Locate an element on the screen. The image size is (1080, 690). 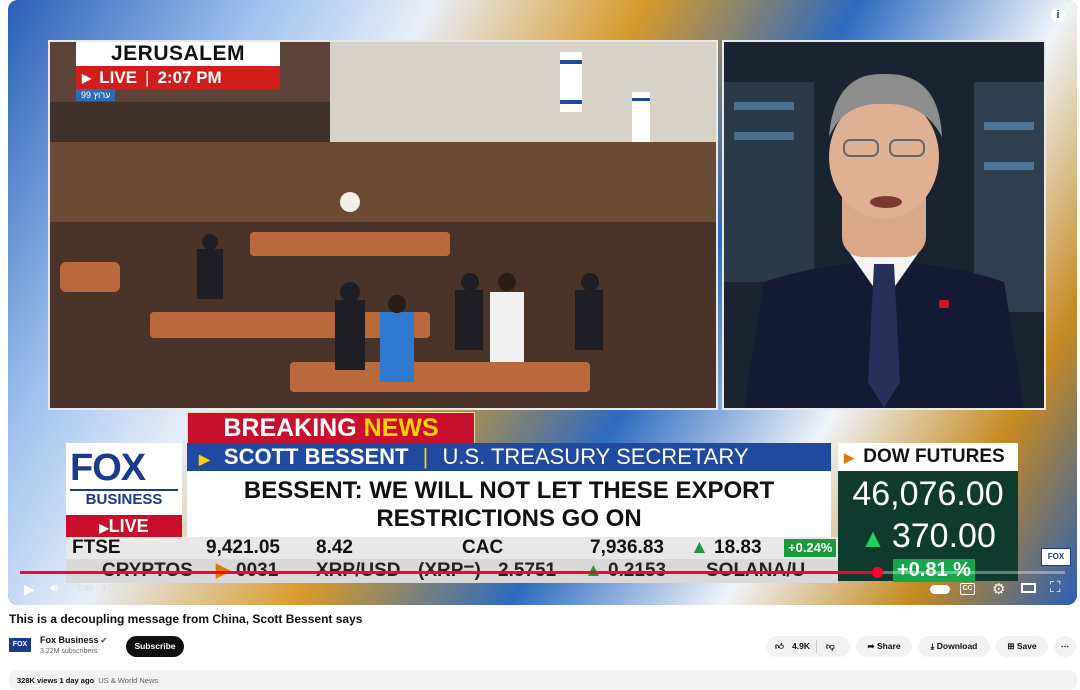
ticker-index-name: CAC is located at coordinates (483, 547).